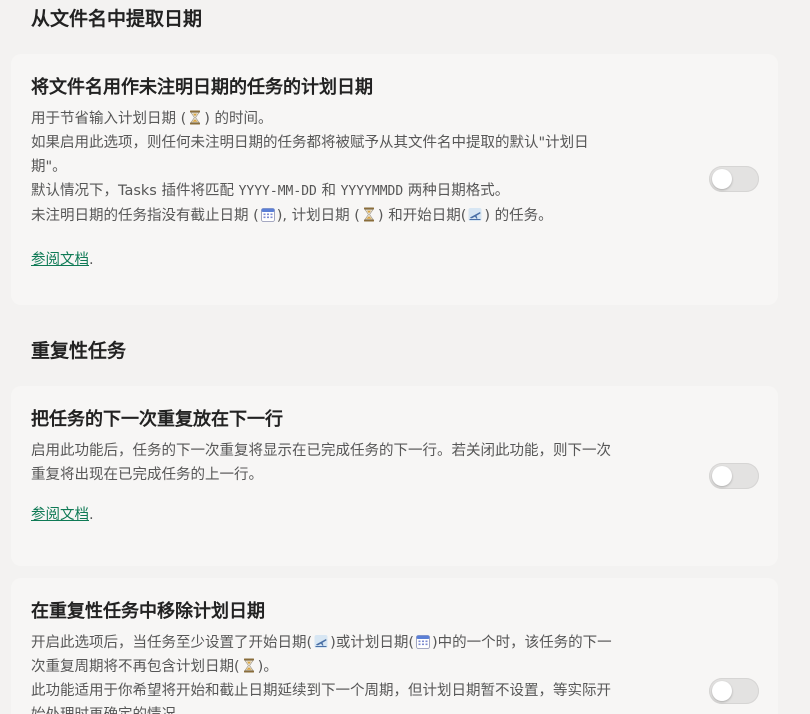 Image resolution: width=810 pixels, height=714 pixels. Describe the element at coordinates (202, 87) in the screenshot. I see `setting-title: 将文件名用作未注明日期的任务的计划日期` at that location.